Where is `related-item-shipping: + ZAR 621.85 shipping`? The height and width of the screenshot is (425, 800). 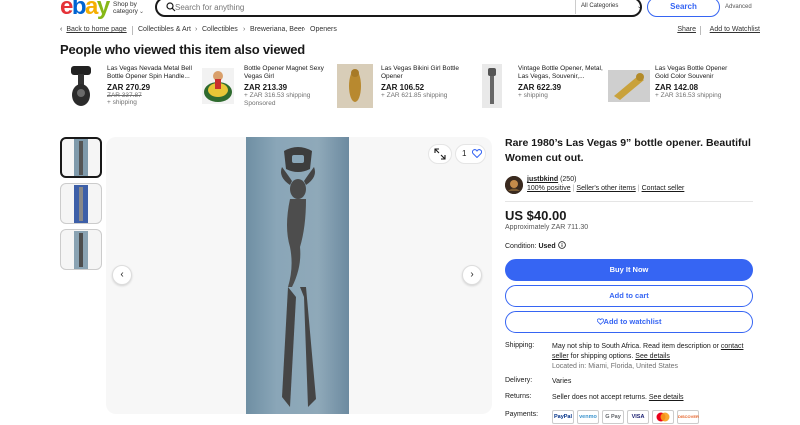
related-item-shipping: + ZAR 621.85 shipping is located at coordinates (414, 95).